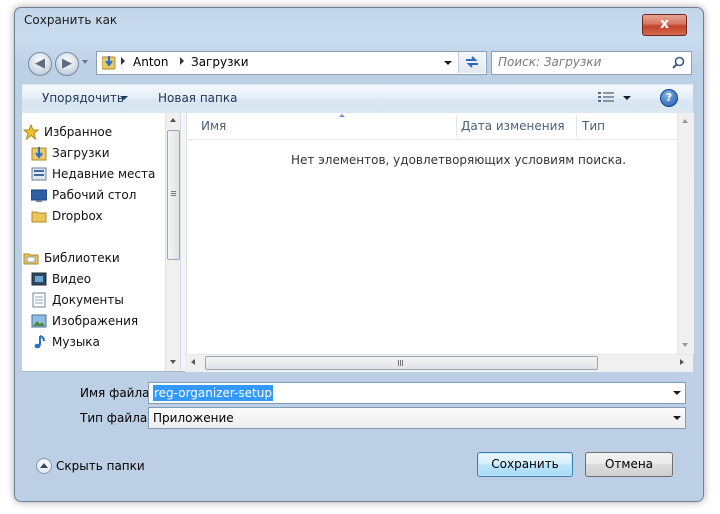 The height and width of the screenshot is (514, 720). Describe the element at coordinates (83, 98) in the screenshot. I see `organize-menu: Упорядочить` at that location.